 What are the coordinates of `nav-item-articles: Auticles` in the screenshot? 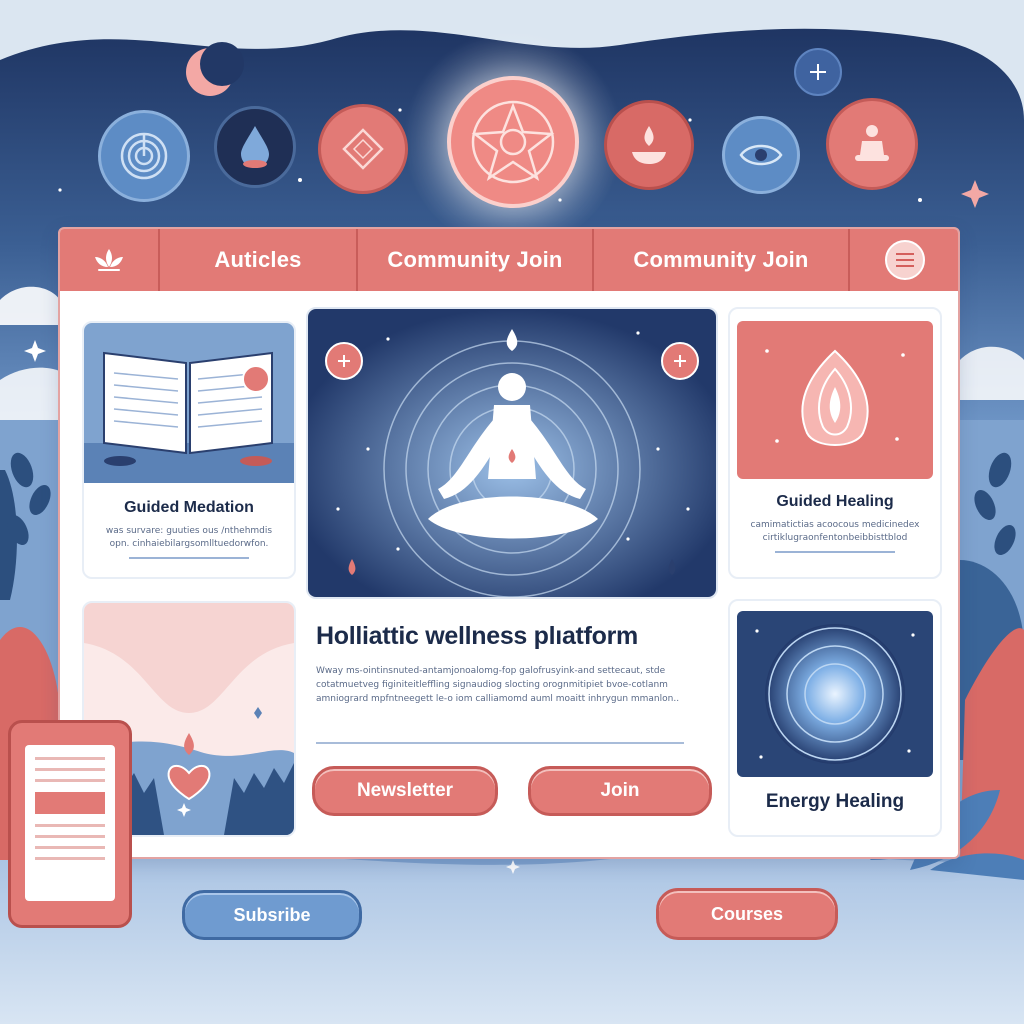 It's located at (259, 260).